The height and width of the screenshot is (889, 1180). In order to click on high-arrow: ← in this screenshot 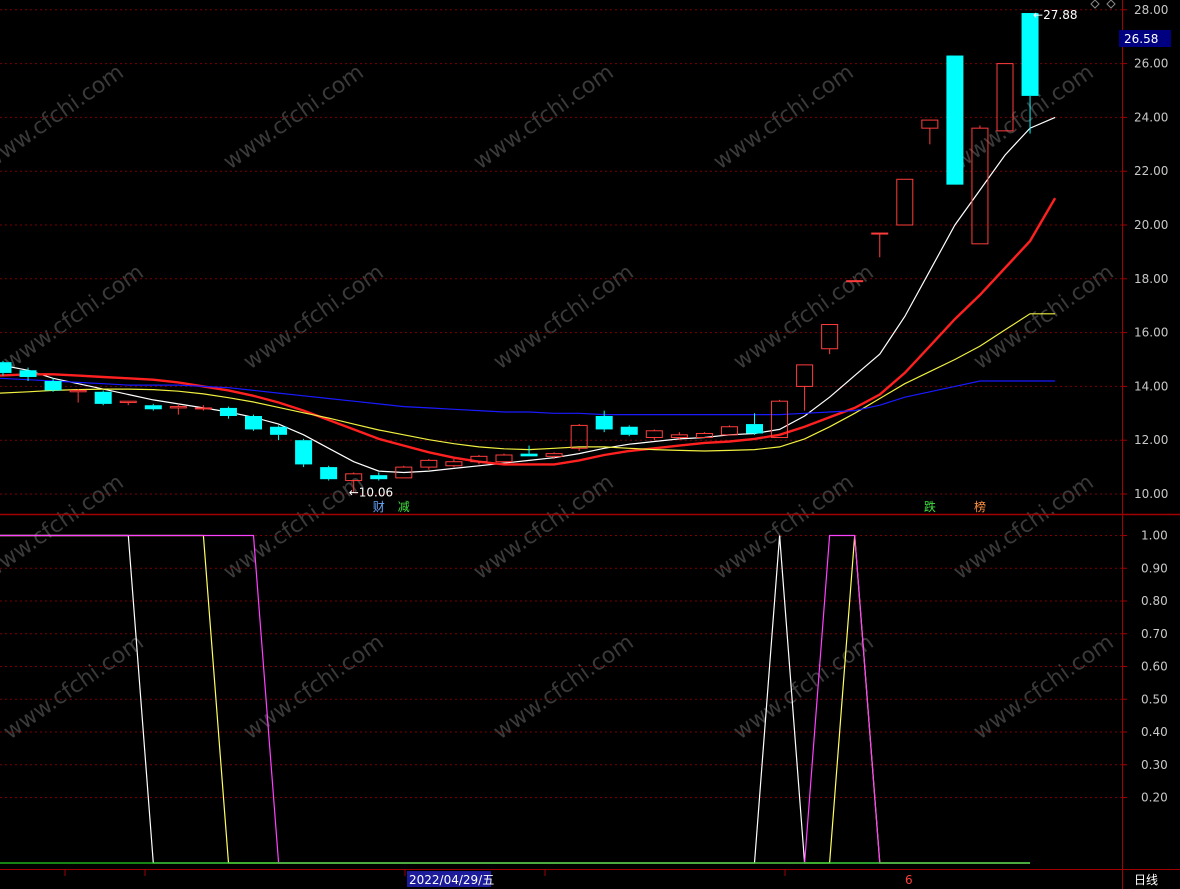, I will do `click(1038, 15)`.